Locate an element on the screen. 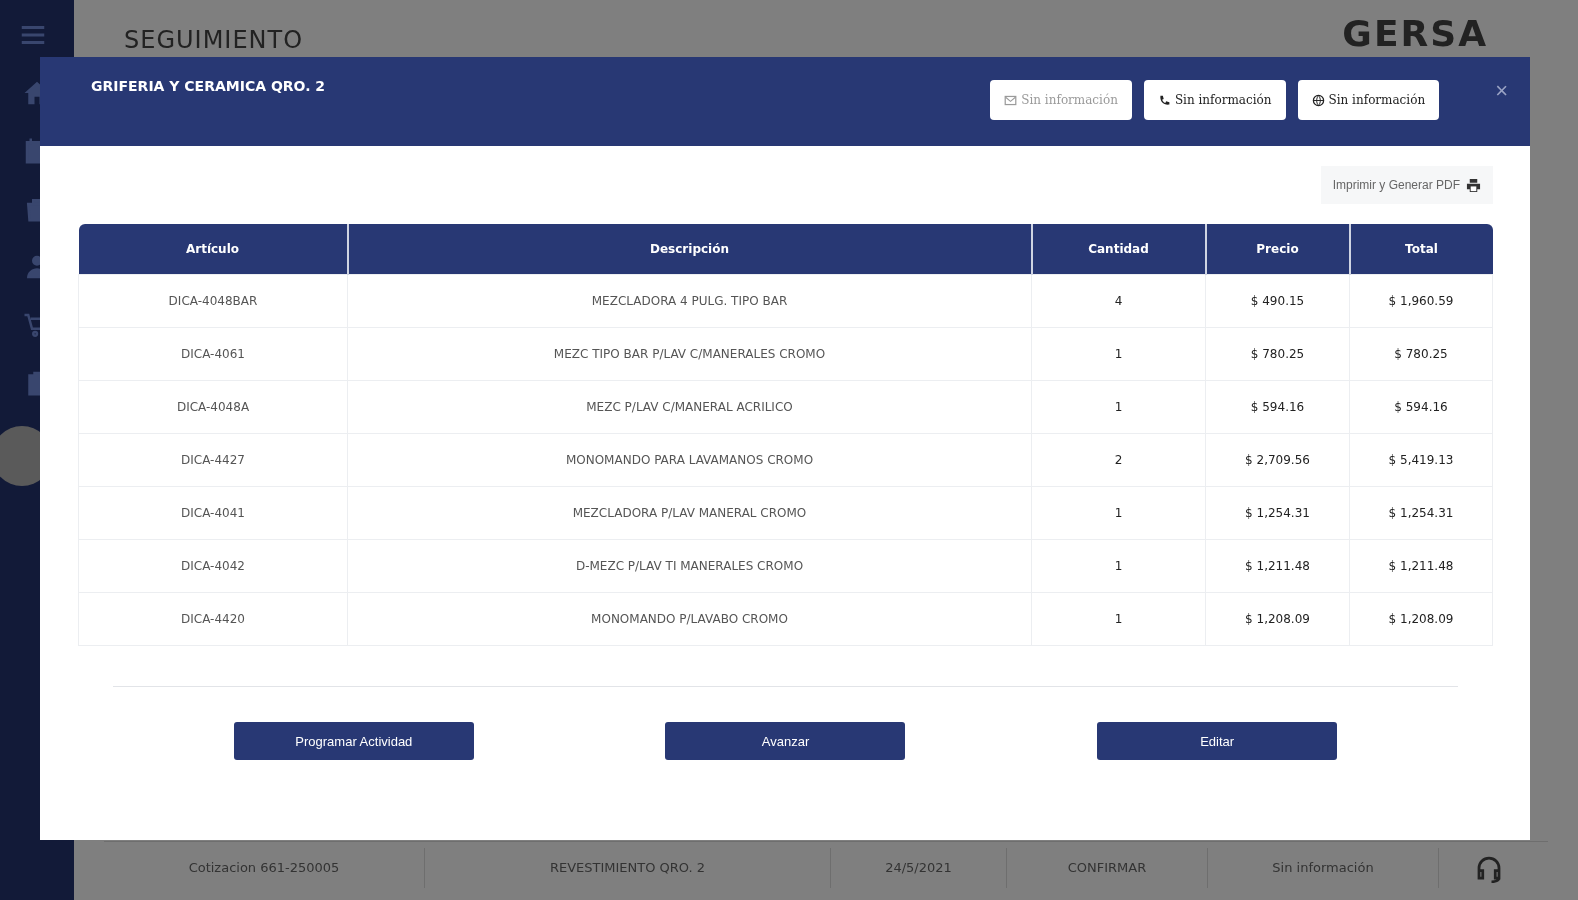 The height and width of the screenshot is (900, 1578). action-button: Avanzar is located at coordinates (785, 741).